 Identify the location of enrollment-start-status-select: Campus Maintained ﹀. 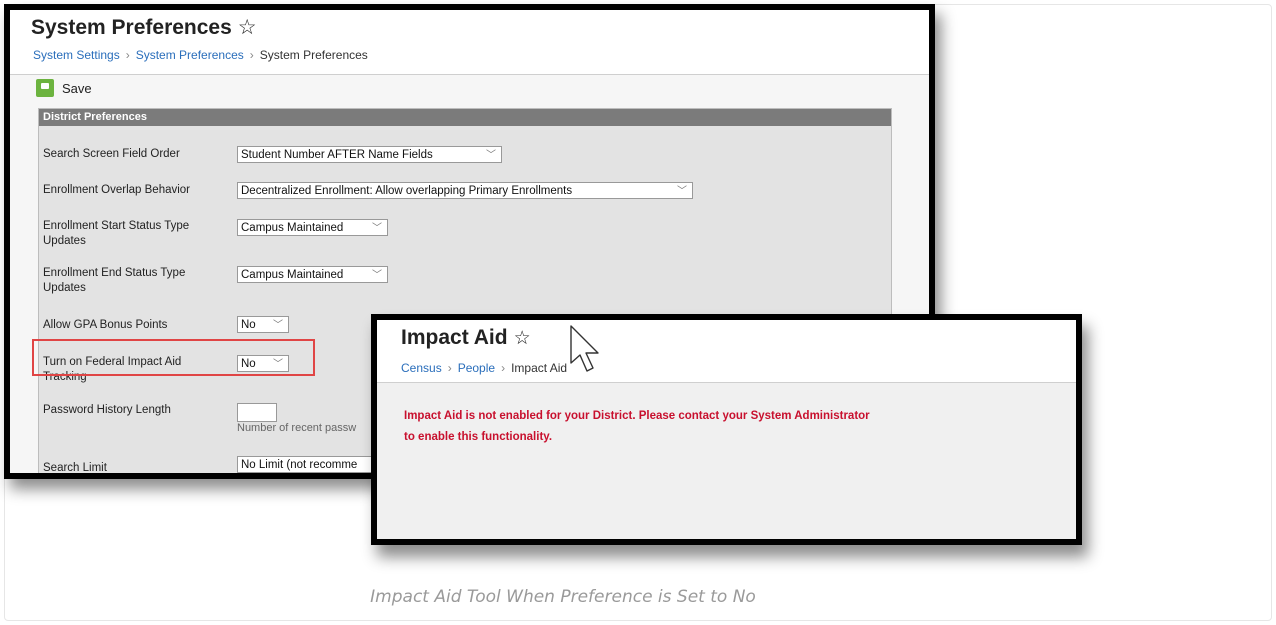
(312, 227).